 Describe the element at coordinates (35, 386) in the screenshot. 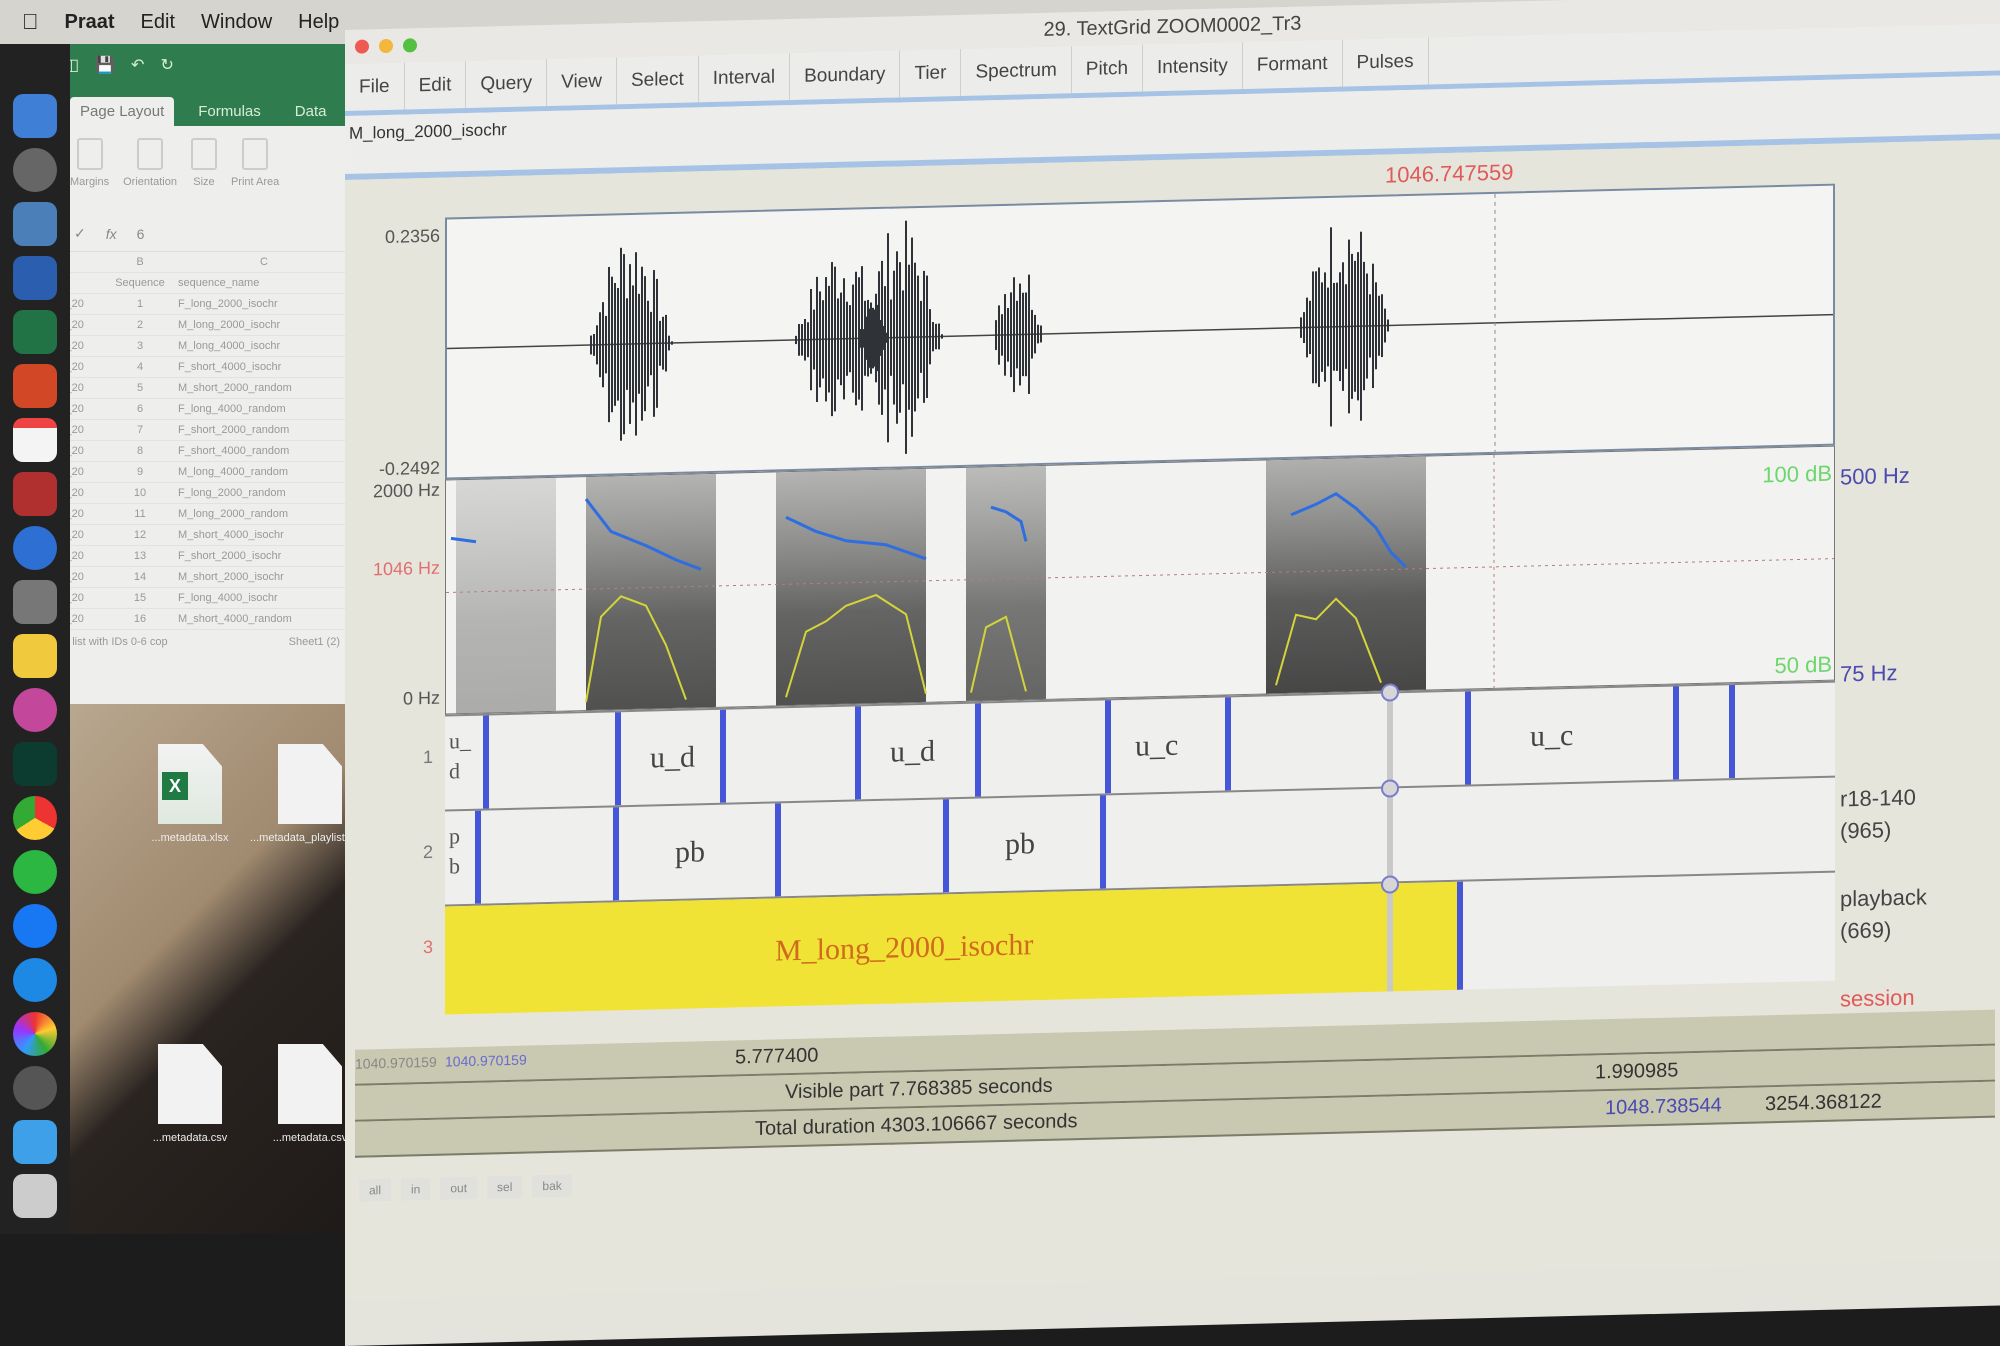

I see `powerpoint-icon` at that location.